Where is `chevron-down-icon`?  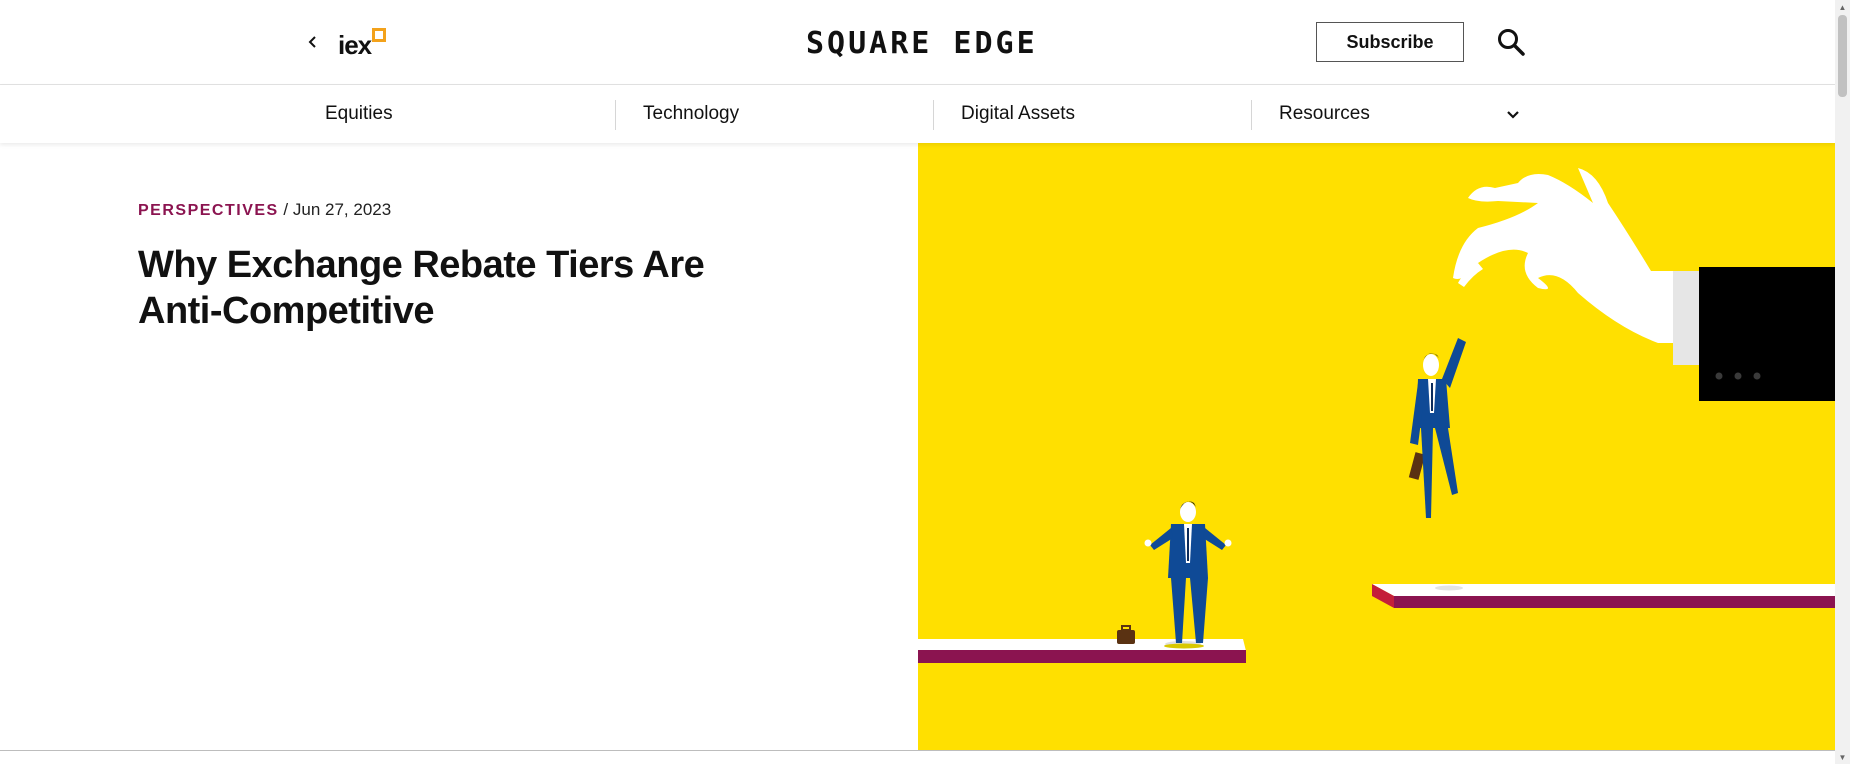
chevron-down-icon is located at coordinates (1513, 114).